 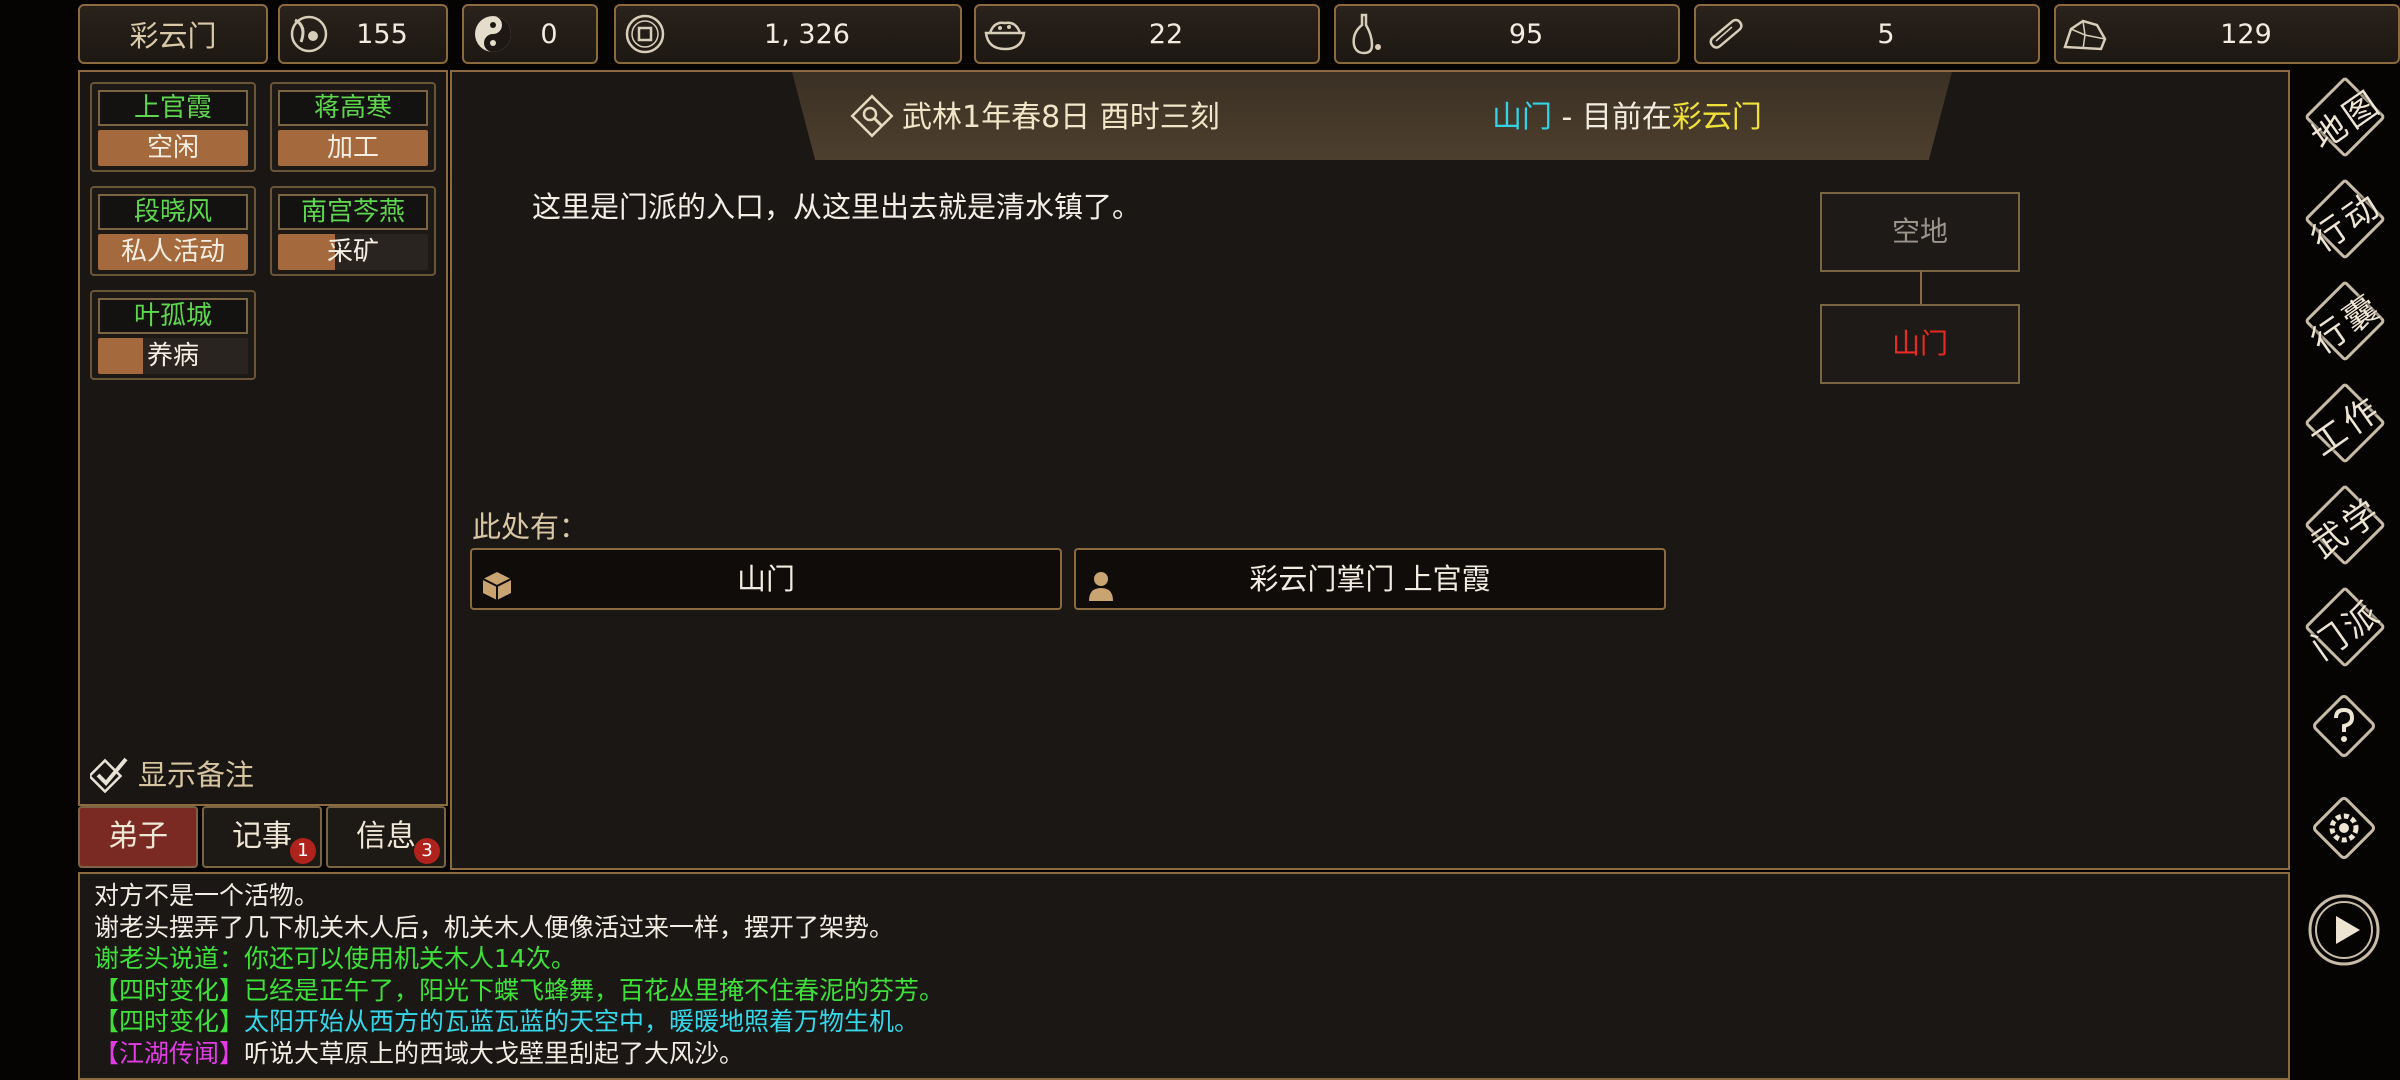 I want to click on menu-sect-button: 门派, so click(x=2345, y=627).